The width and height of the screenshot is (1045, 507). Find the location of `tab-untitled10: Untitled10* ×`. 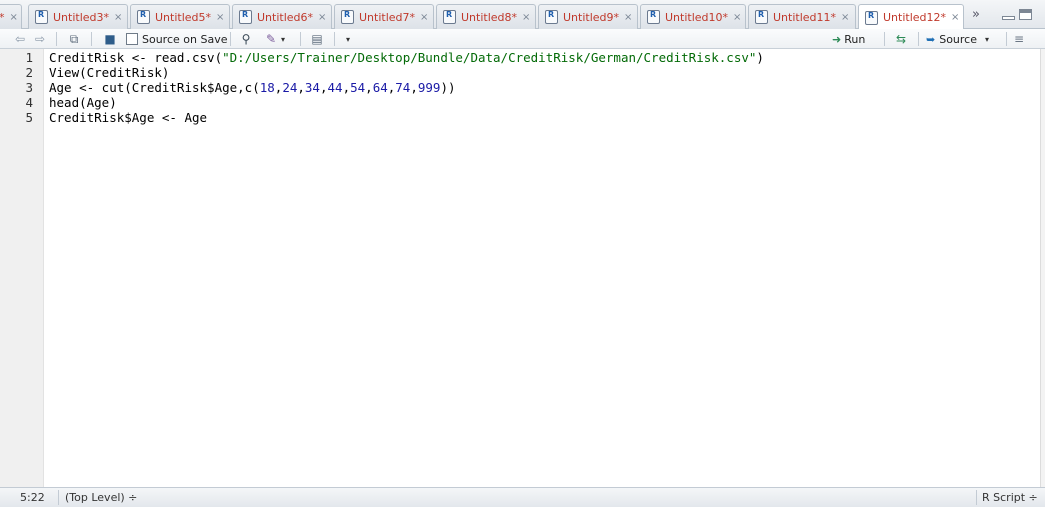

tab-untitled10: Untitled10* × is located at coordinates (693, 16).